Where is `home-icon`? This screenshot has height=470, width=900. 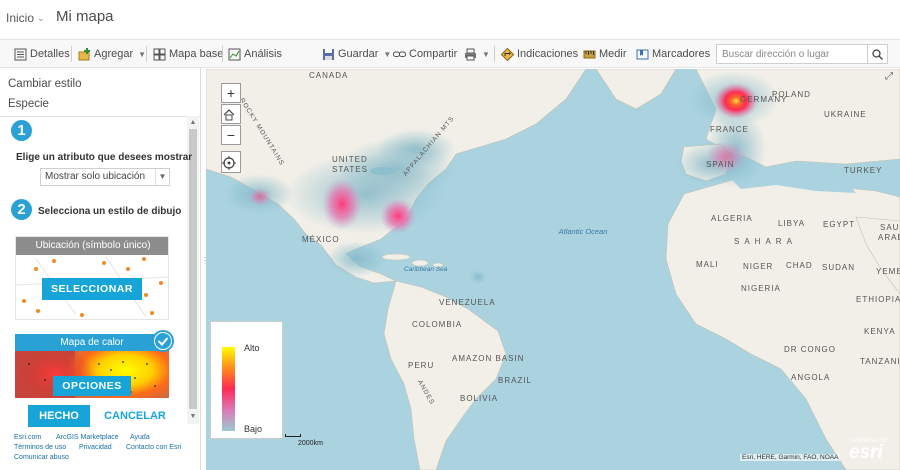
home-icon is located at coordinates (229, 115).